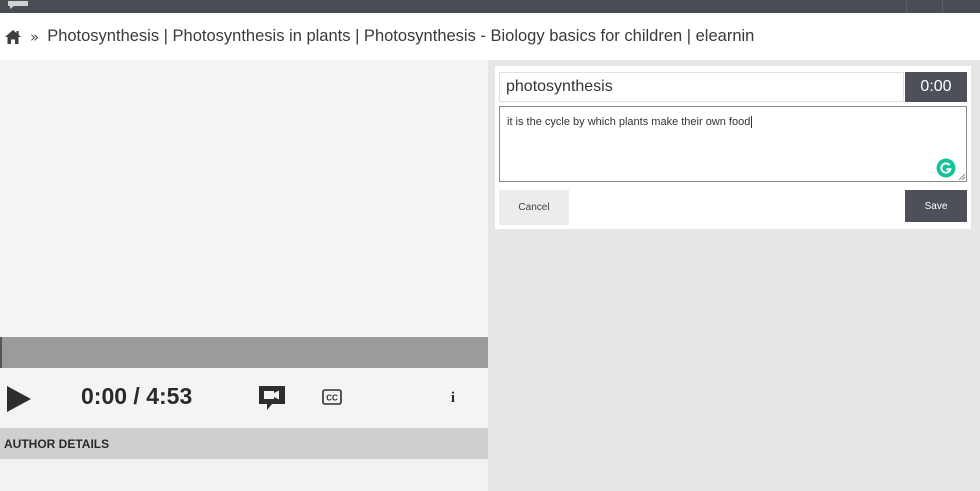 This screenshot has width=980, height=491. I want to click on closed-captions-icon: CC, so click(332, 397).